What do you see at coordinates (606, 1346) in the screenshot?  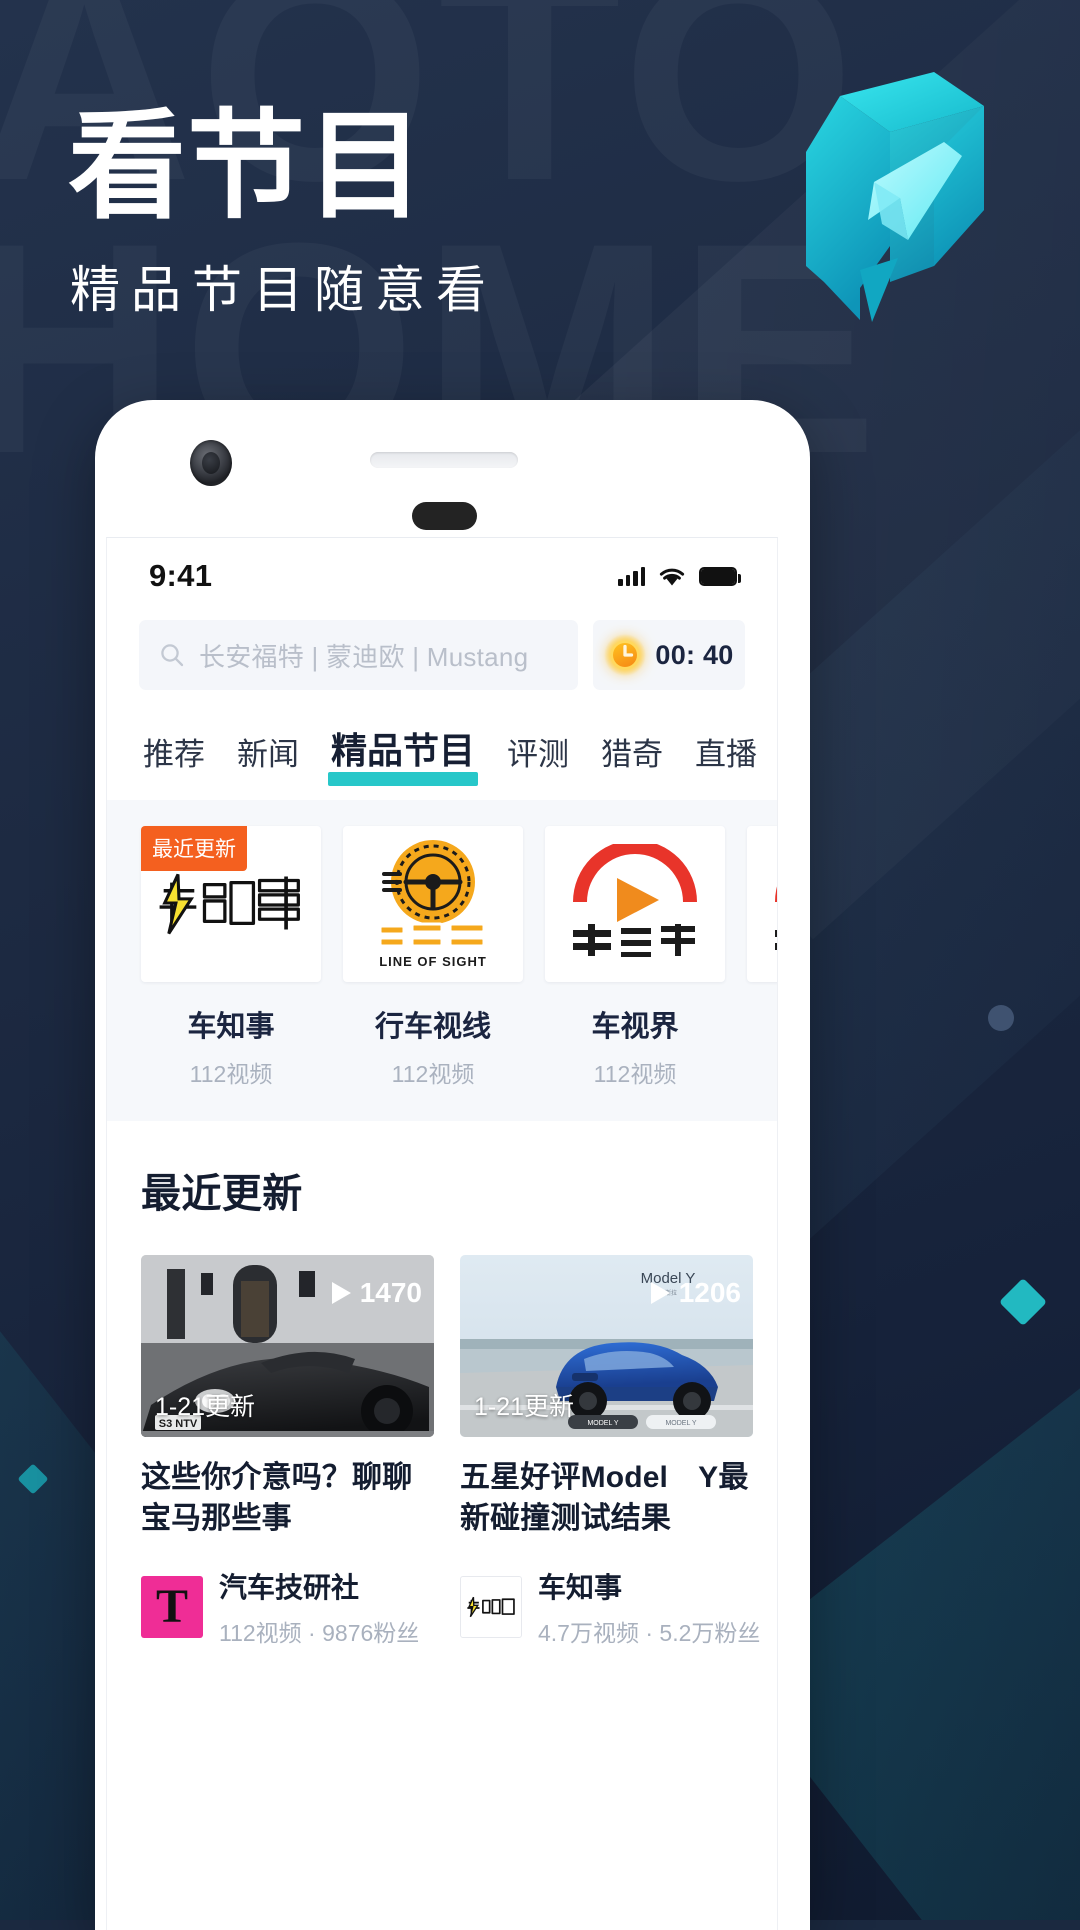 I see `video-thumbnail: Model Y 特斯拉 MODEL Y MODEL Y 1206 1-21更新` at bounding box center [606, 1346].